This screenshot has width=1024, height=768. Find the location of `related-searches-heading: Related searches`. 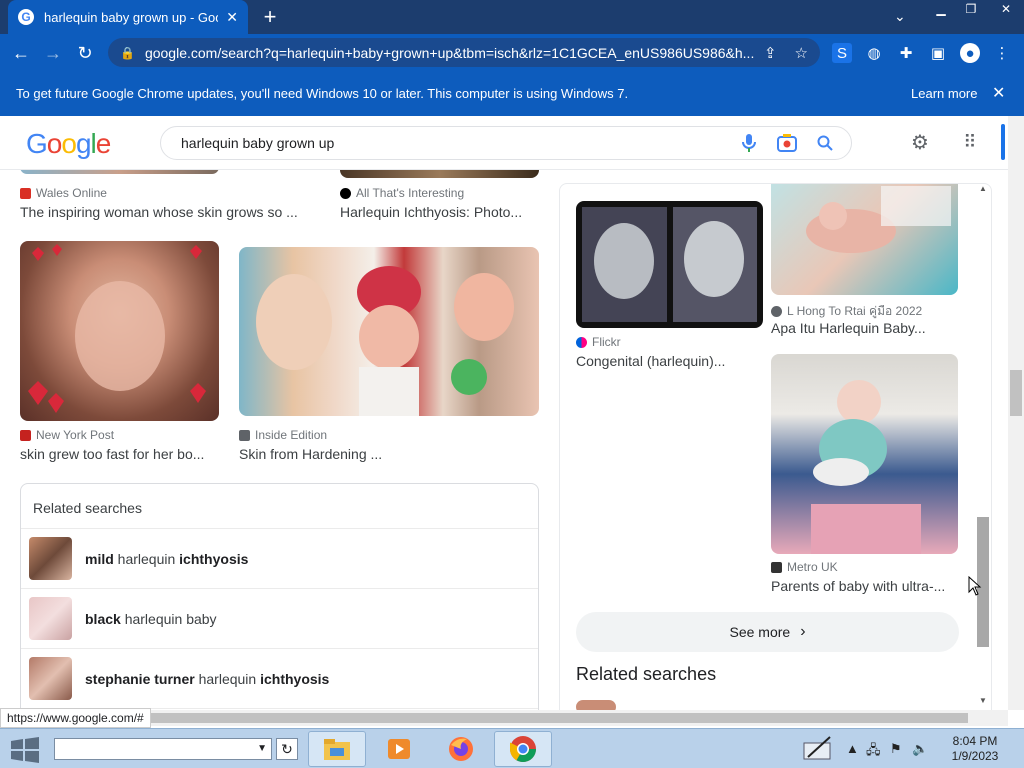

related-searches-heading: Related searches is located at coordinates (279, 506).